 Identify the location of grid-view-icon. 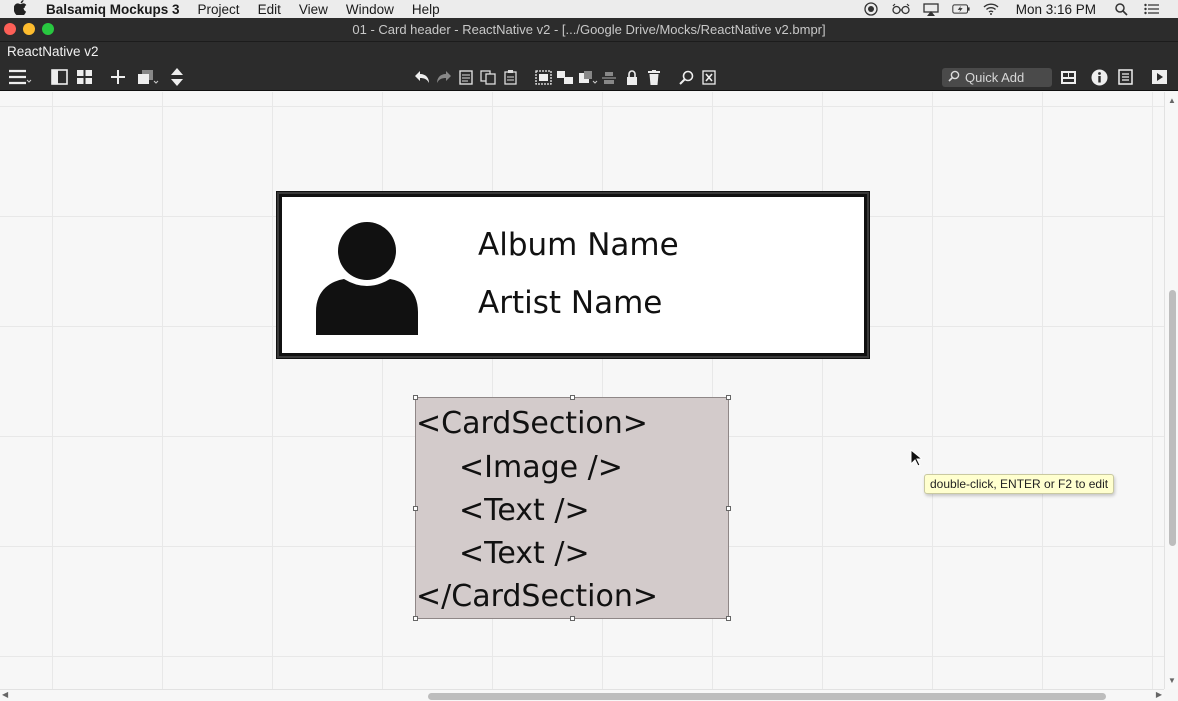
(84, 77).